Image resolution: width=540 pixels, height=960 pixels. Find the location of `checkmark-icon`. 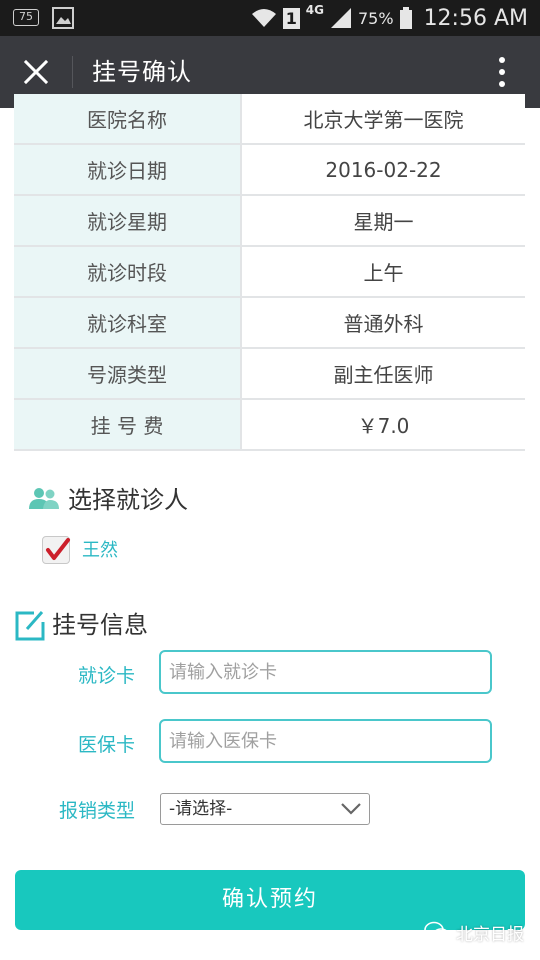

checkmark-icon is located at coordinates (58, 549).